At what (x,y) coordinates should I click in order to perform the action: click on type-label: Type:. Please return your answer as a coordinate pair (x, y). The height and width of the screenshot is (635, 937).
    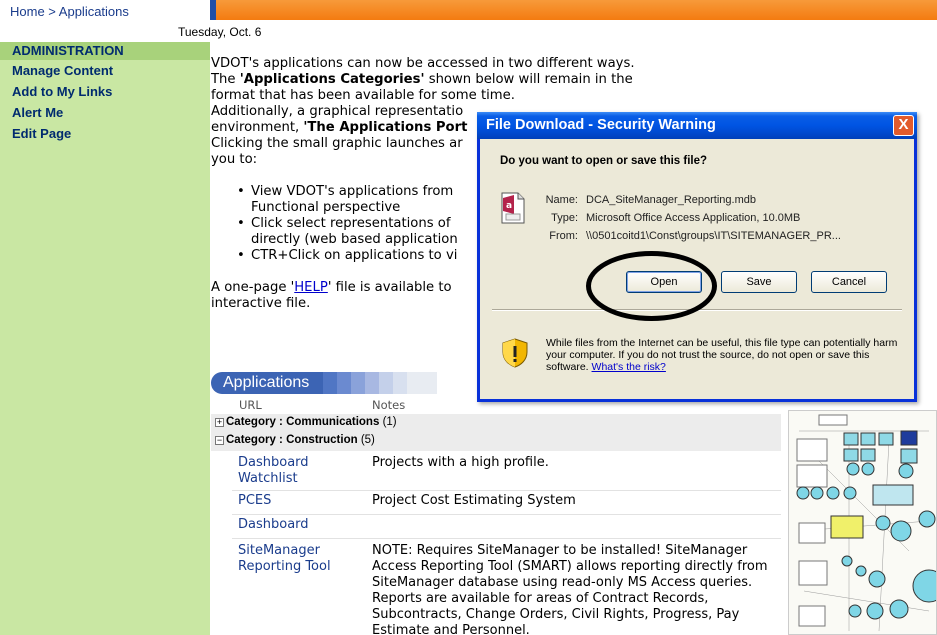
    Looking at the image, I should click on (564, 218).